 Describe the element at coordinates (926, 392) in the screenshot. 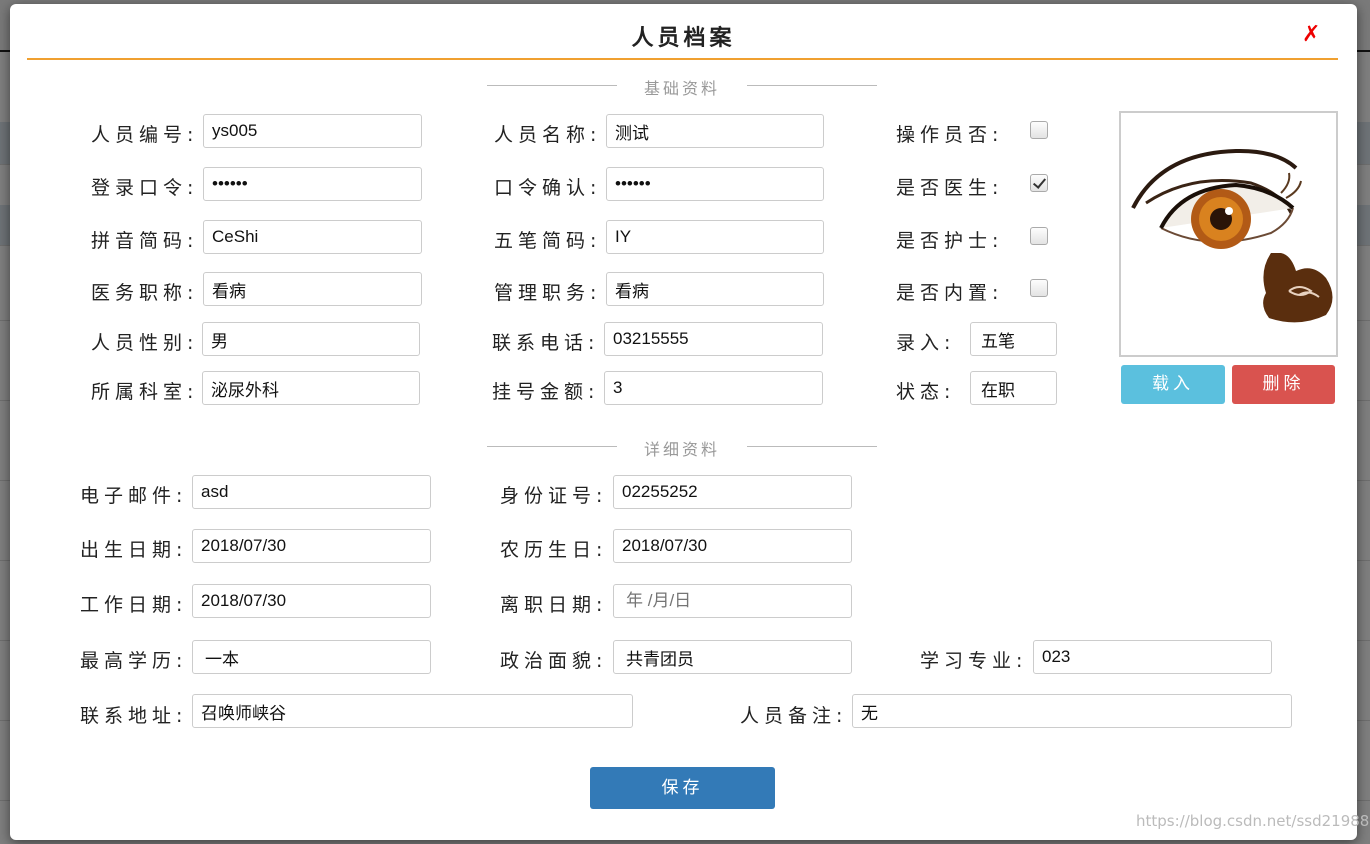

I see `status-label: 状态:` at that location.